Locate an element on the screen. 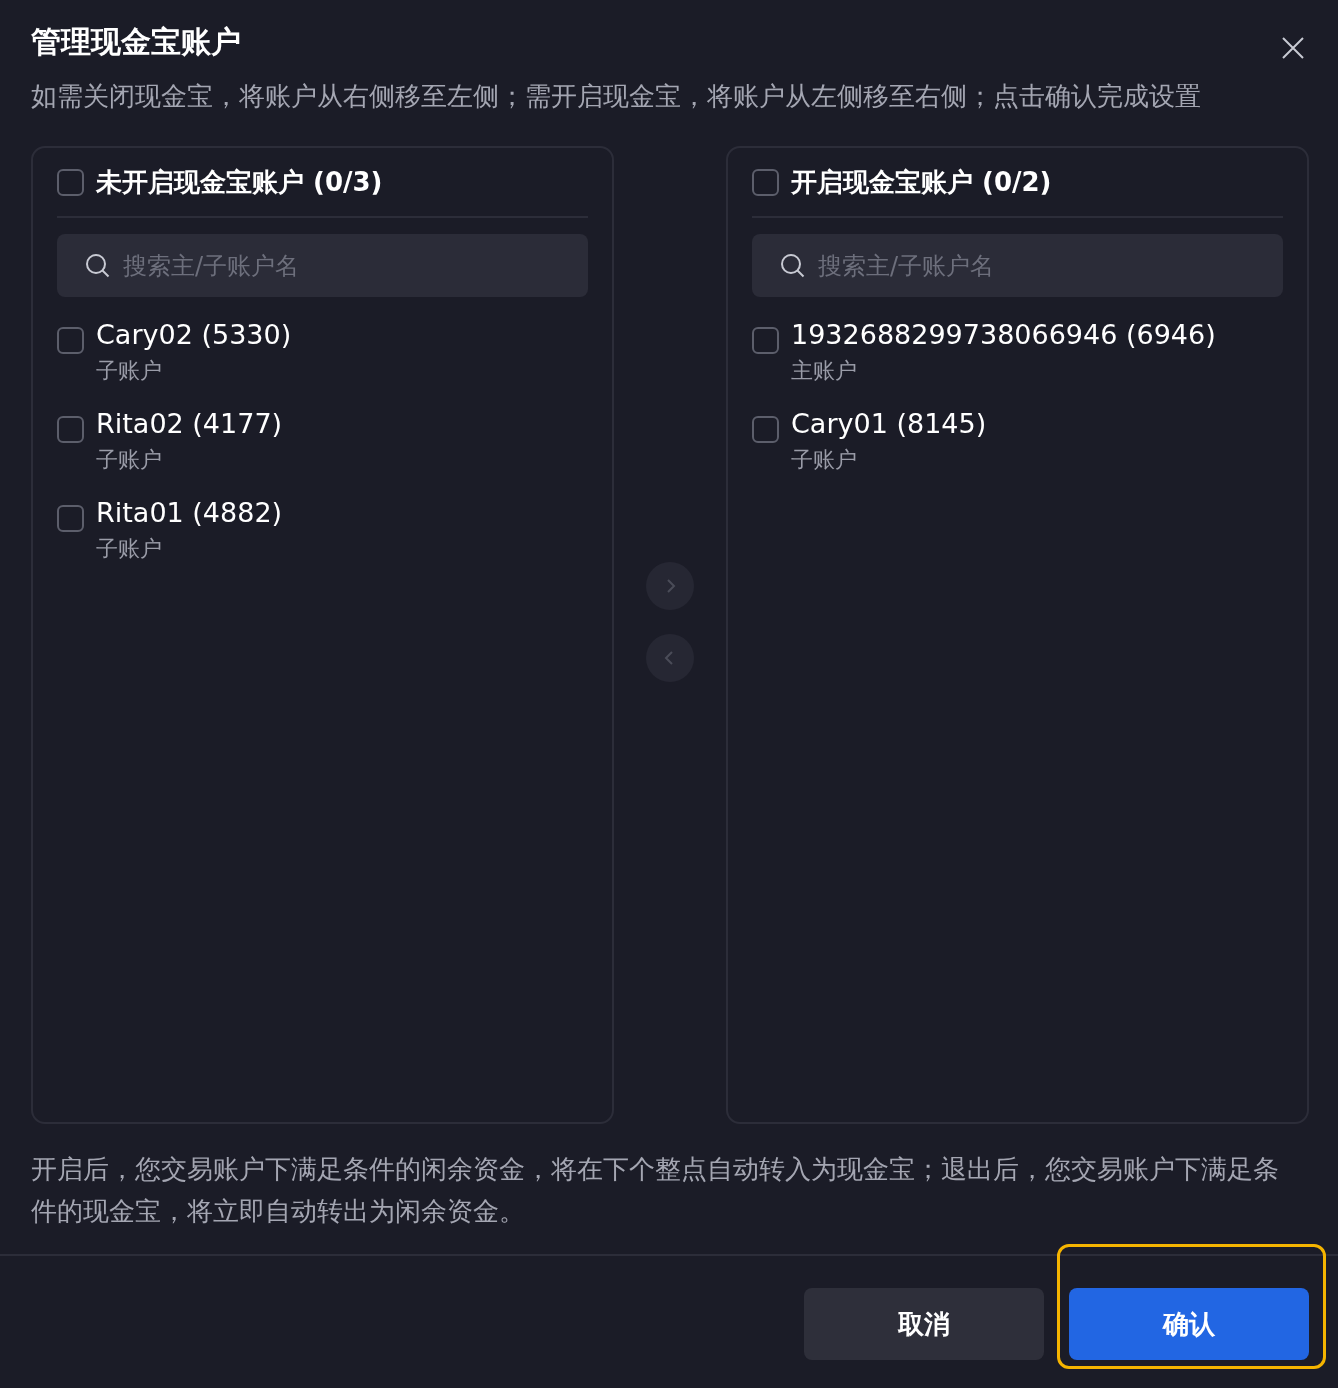 The height and width of the screenshot is (1388, 1338). confirm-button: 确认 is located at coordinates (1189, 1324).